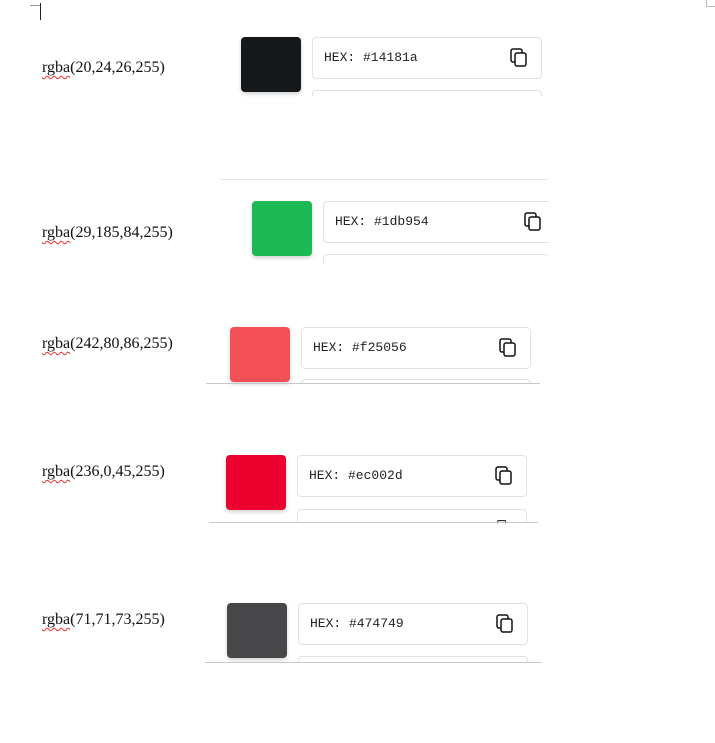  I want to click on hex-field: HEX: #474749, so click(413, 624).